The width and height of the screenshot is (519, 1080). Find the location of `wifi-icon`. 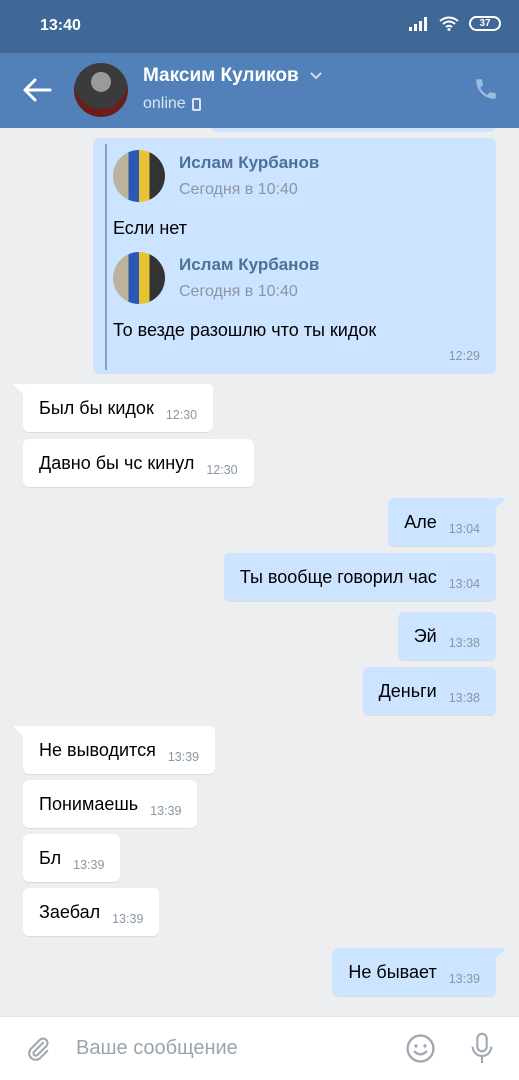

wifi-icon is located at coordinates (449, 23).